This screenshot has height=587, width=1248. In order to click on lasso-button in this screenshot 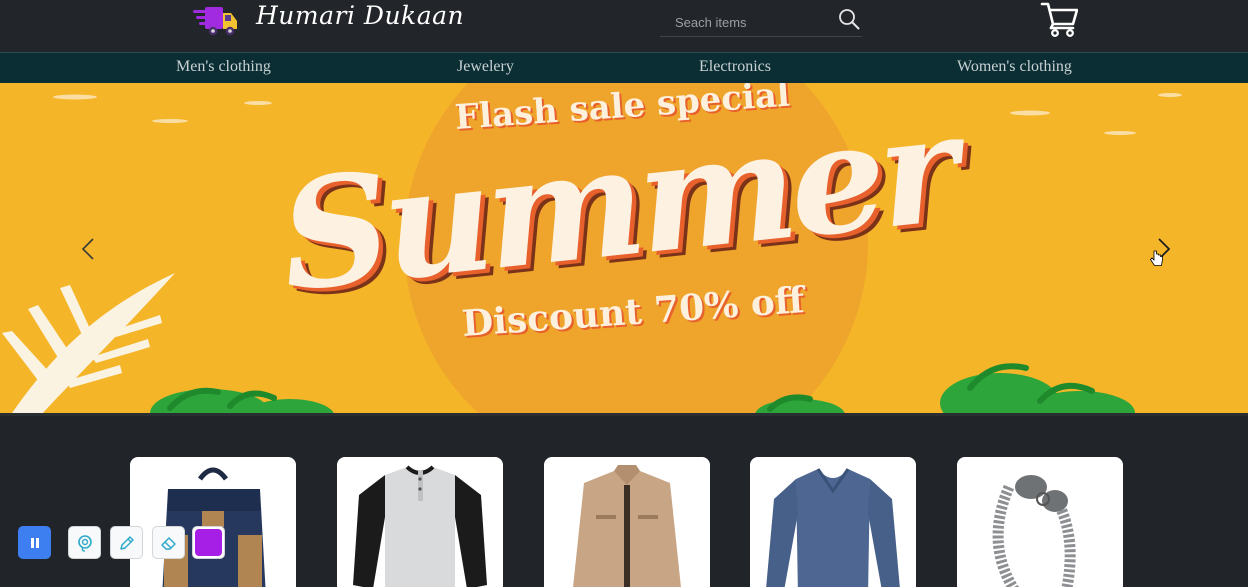, I will do `click(84, 542)`.